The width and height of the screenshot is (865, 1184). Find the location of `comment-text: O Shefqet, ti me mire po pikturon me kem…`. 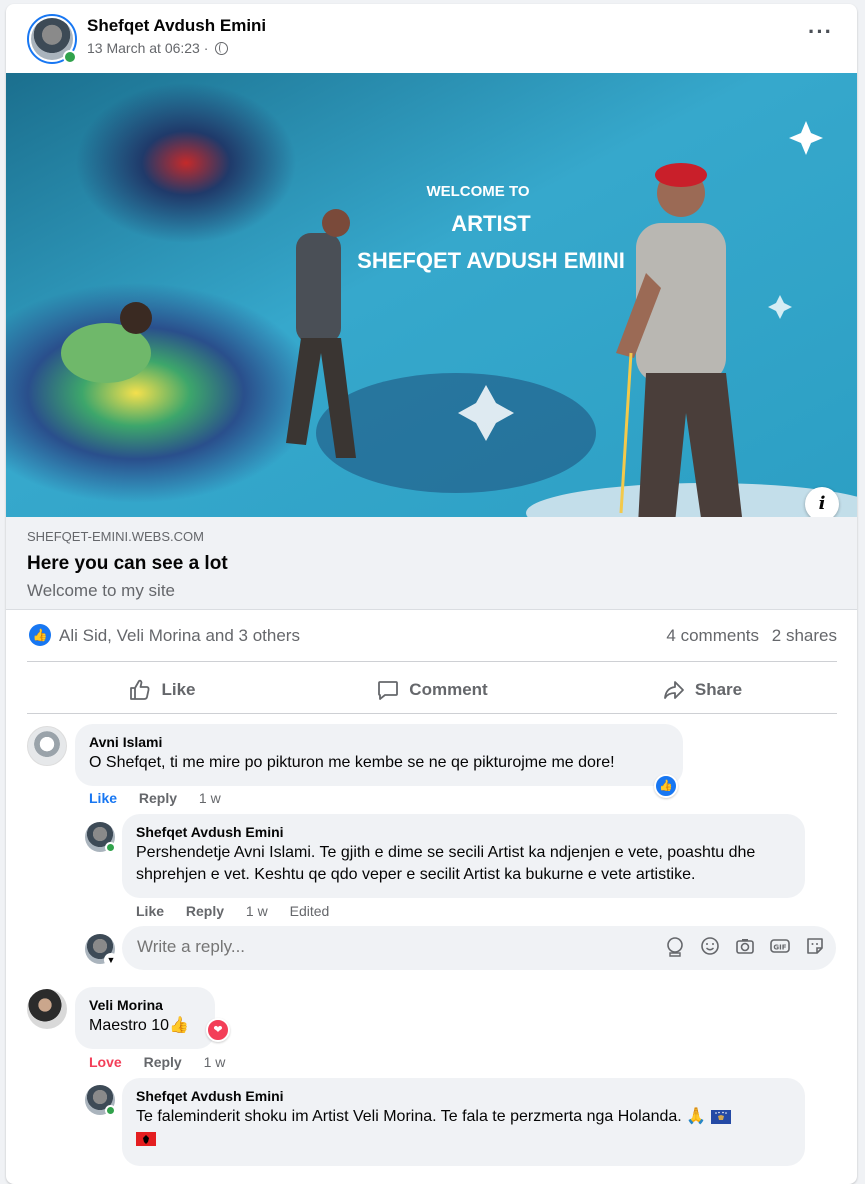

comment-text: O Shefqet, ti me mire po pikturon me kem… is located at coordinates (352, 762).